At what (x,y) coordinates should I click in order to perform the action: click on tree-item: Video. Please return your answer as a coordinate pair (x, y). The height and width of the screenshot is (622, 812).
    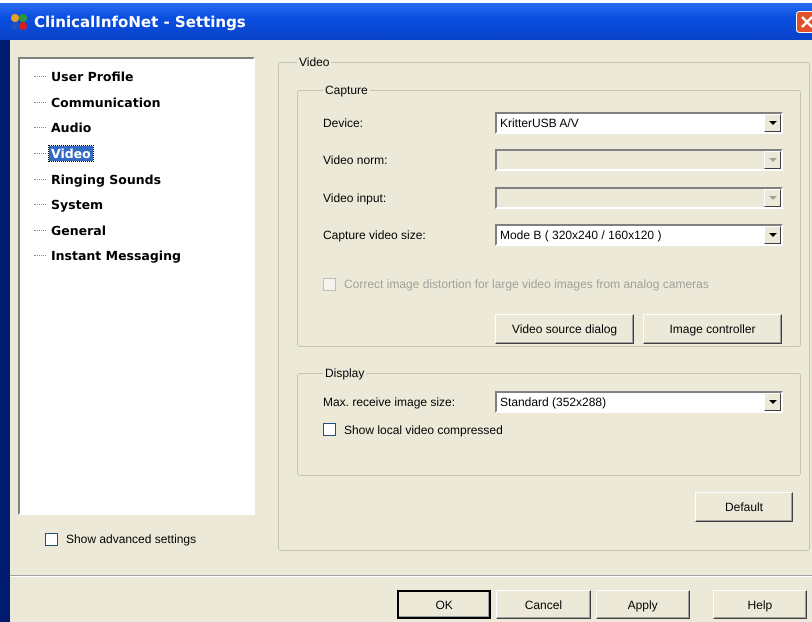
    Looking at the image, I should click on (71, 154).